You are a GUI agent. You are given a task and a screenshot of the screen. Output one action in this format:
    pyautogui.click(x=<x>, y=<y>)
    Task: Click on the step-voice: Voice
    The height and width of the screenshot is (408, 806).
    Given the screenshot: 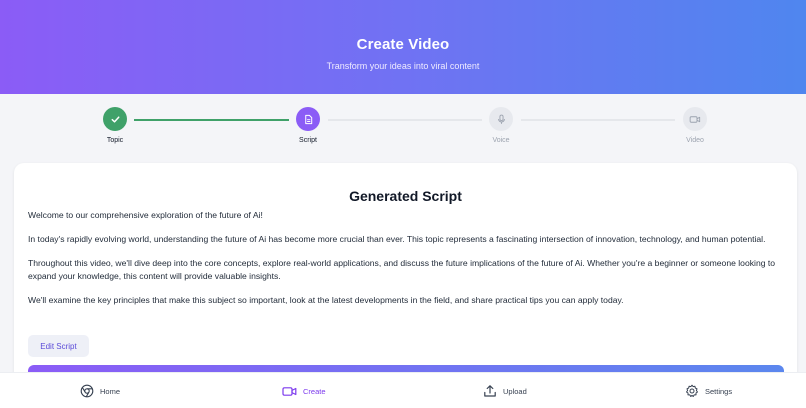 What is the action you would take?
    pyautogui.click(x=501, y=125)
    